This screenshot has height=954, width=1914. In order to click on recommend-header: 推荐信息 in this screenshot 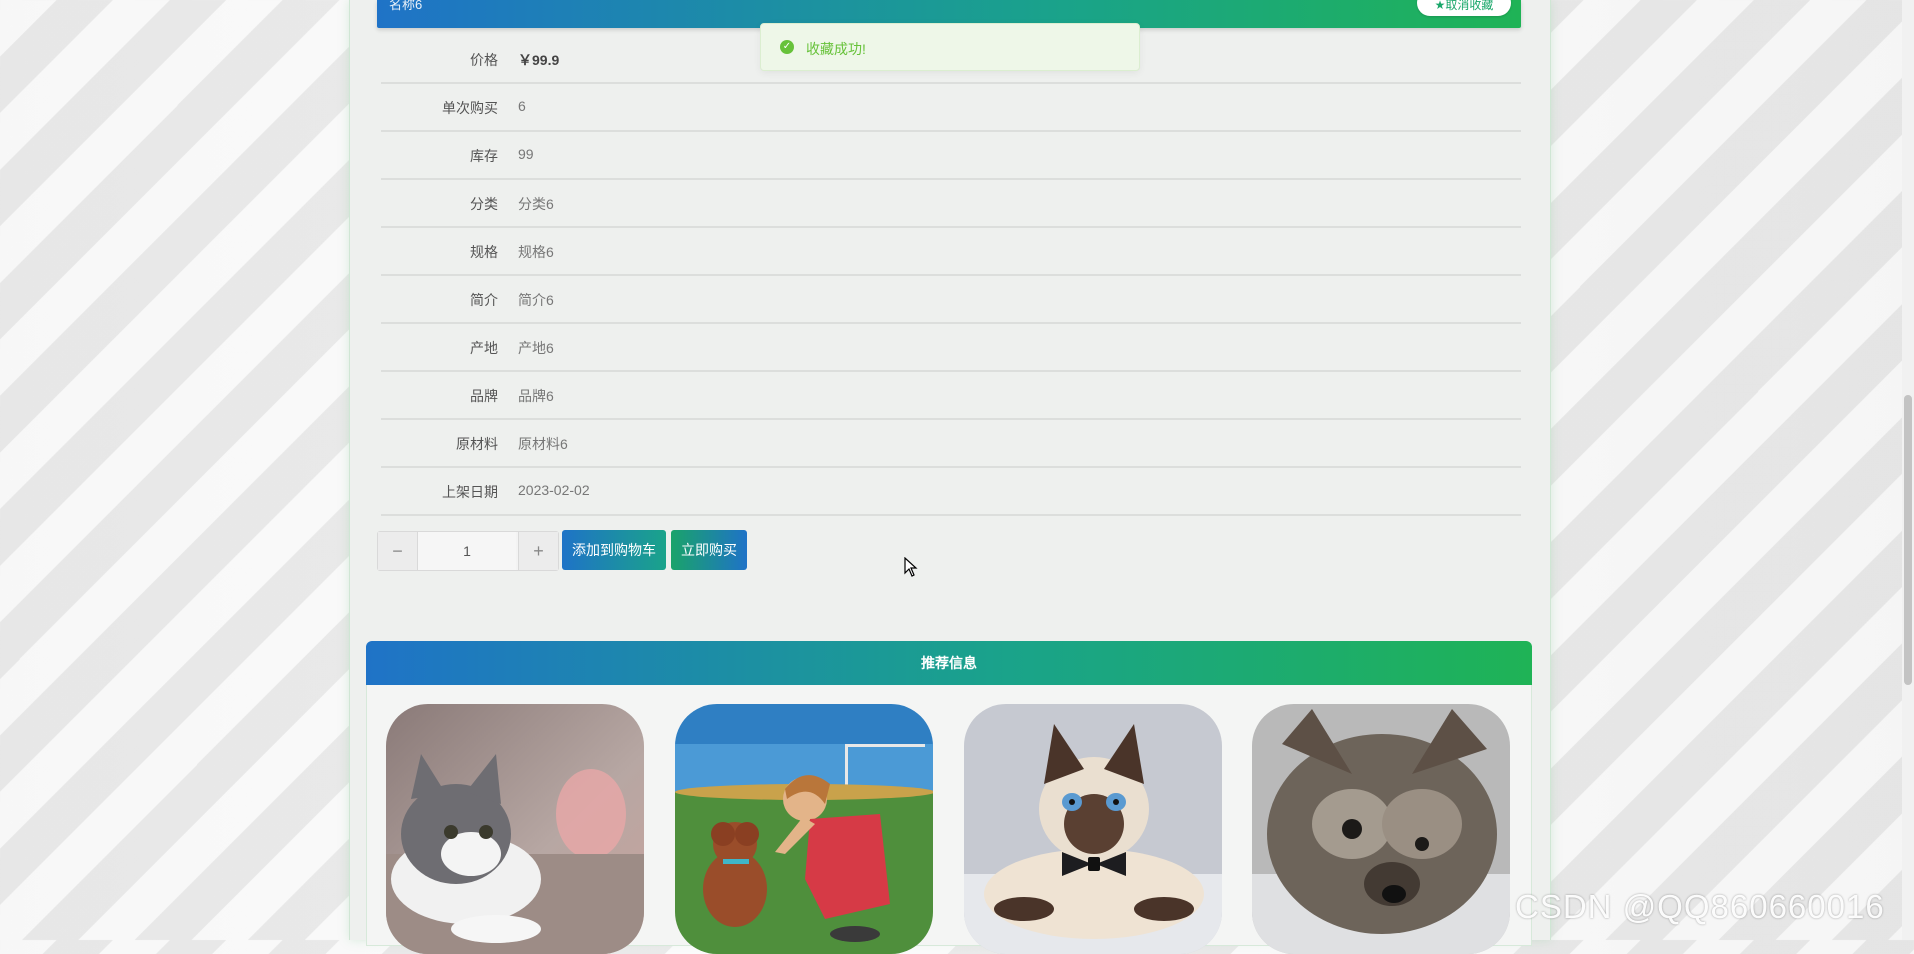, I will do `click(949, 663)`.